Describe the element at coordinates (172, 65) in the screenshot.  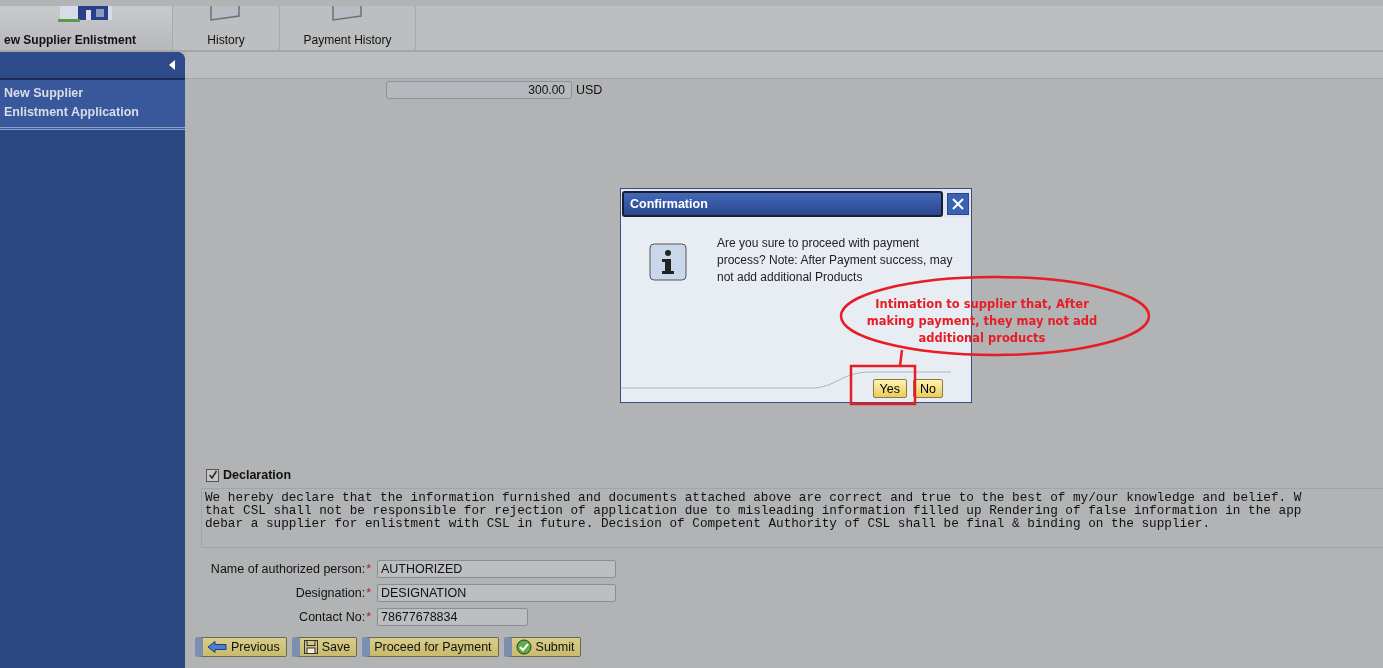
I see `collapse-arrow-icon` at that location.